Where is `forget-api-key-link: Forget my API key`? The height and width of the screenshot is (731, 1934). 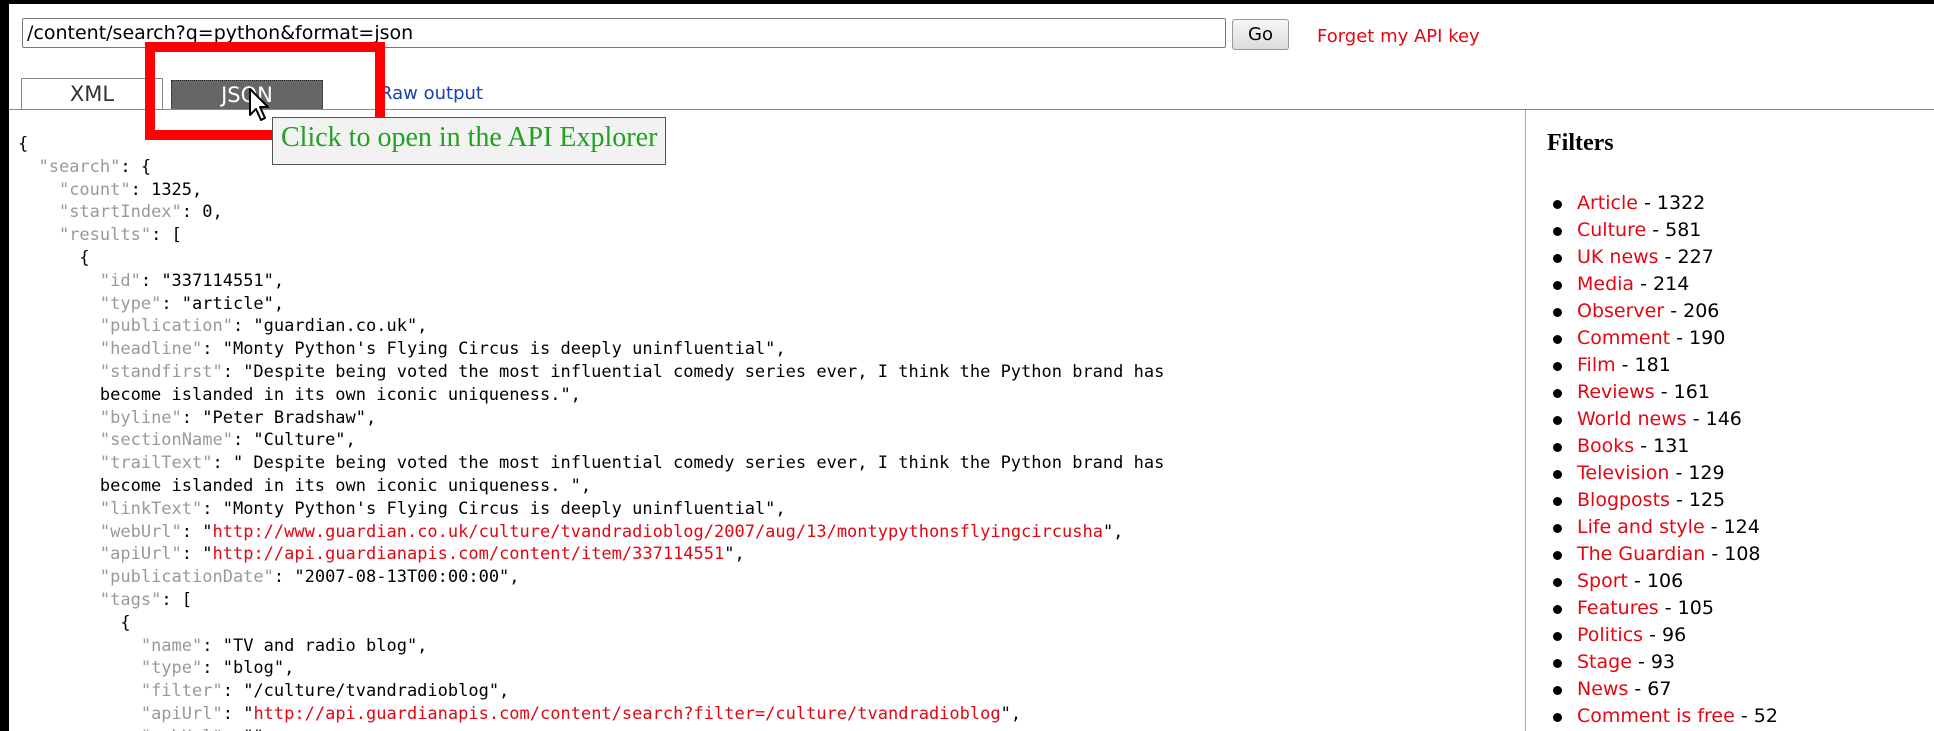
forget-api-key-link: Forget my API key is located at coordinates (1398, 36).